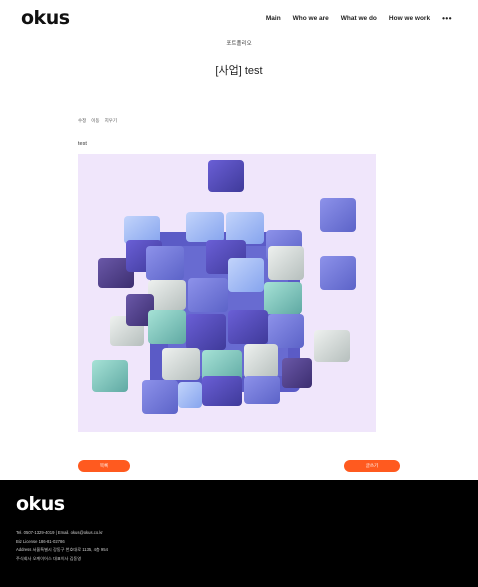 The width and height of the screenshot is (478, 587). What do you see at coordinates (273, 18) in the screenshot?
I see `nav-item-main: Main` at bounding box center [273, 18].